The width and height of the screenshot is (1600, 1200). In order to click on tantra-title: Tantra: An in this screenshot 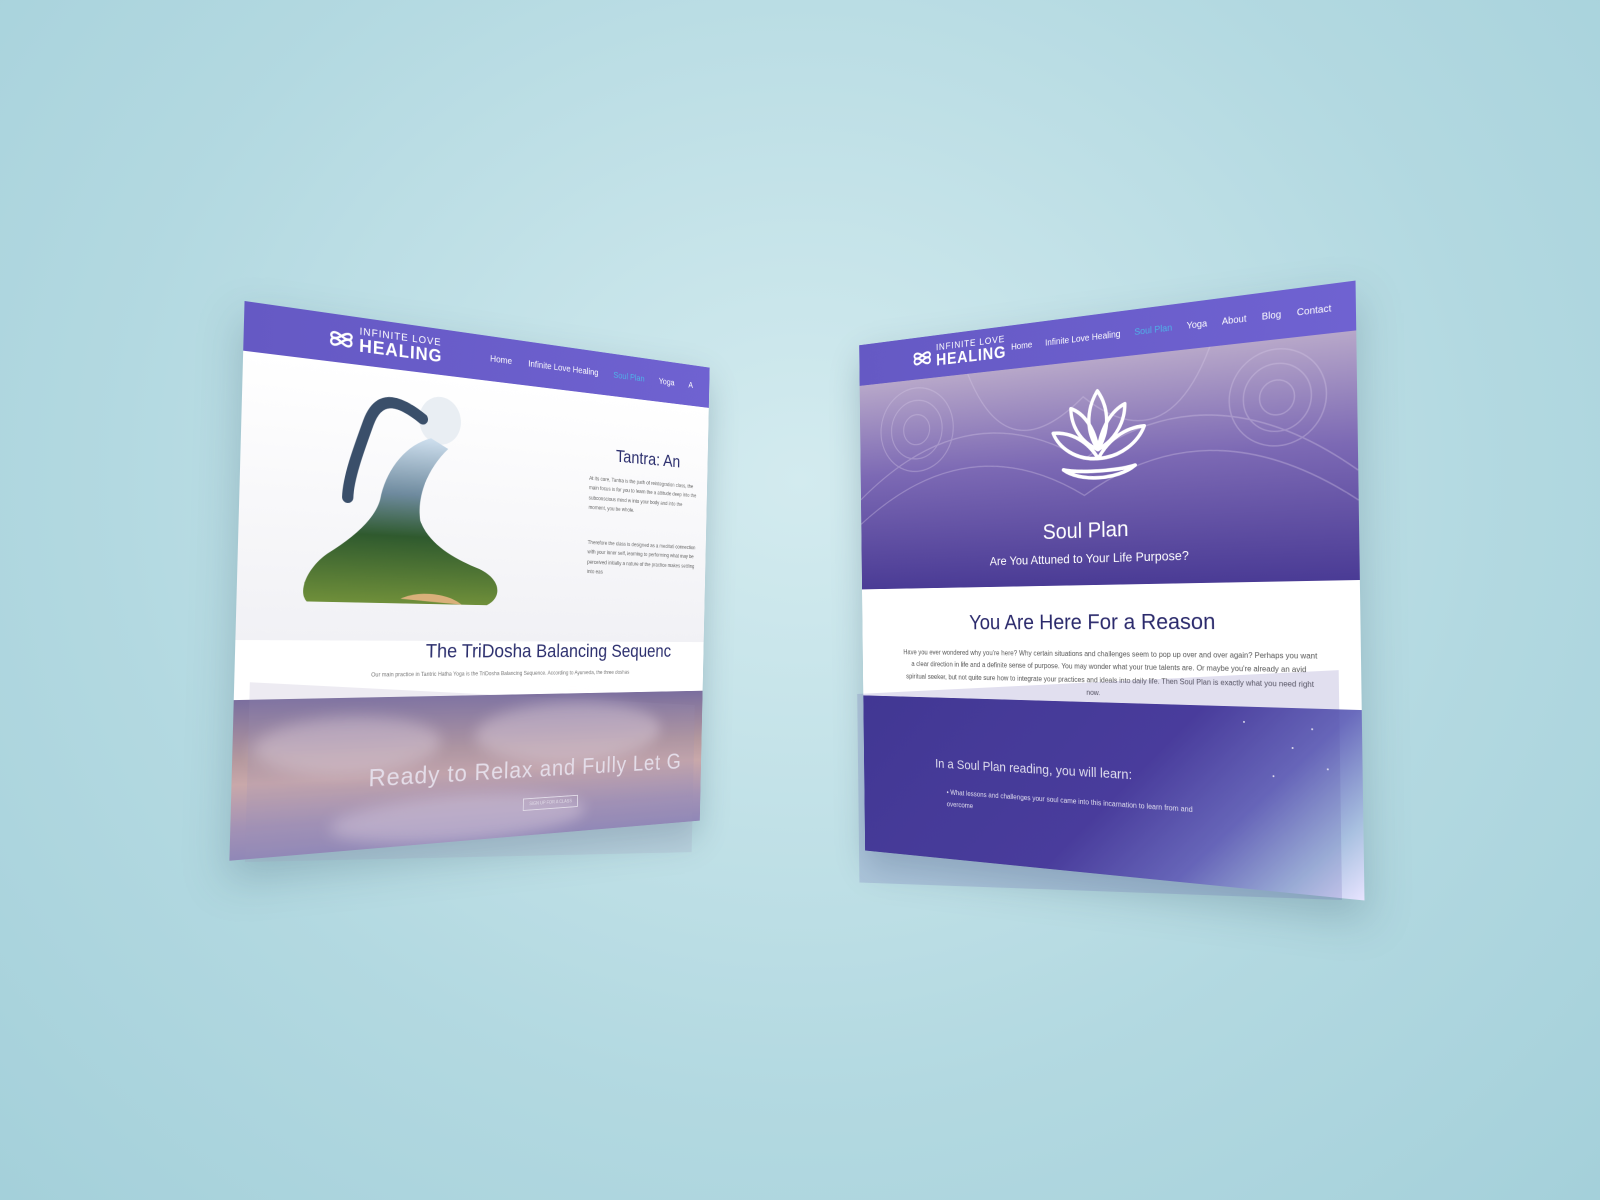, I will do `click(648, 459)`.